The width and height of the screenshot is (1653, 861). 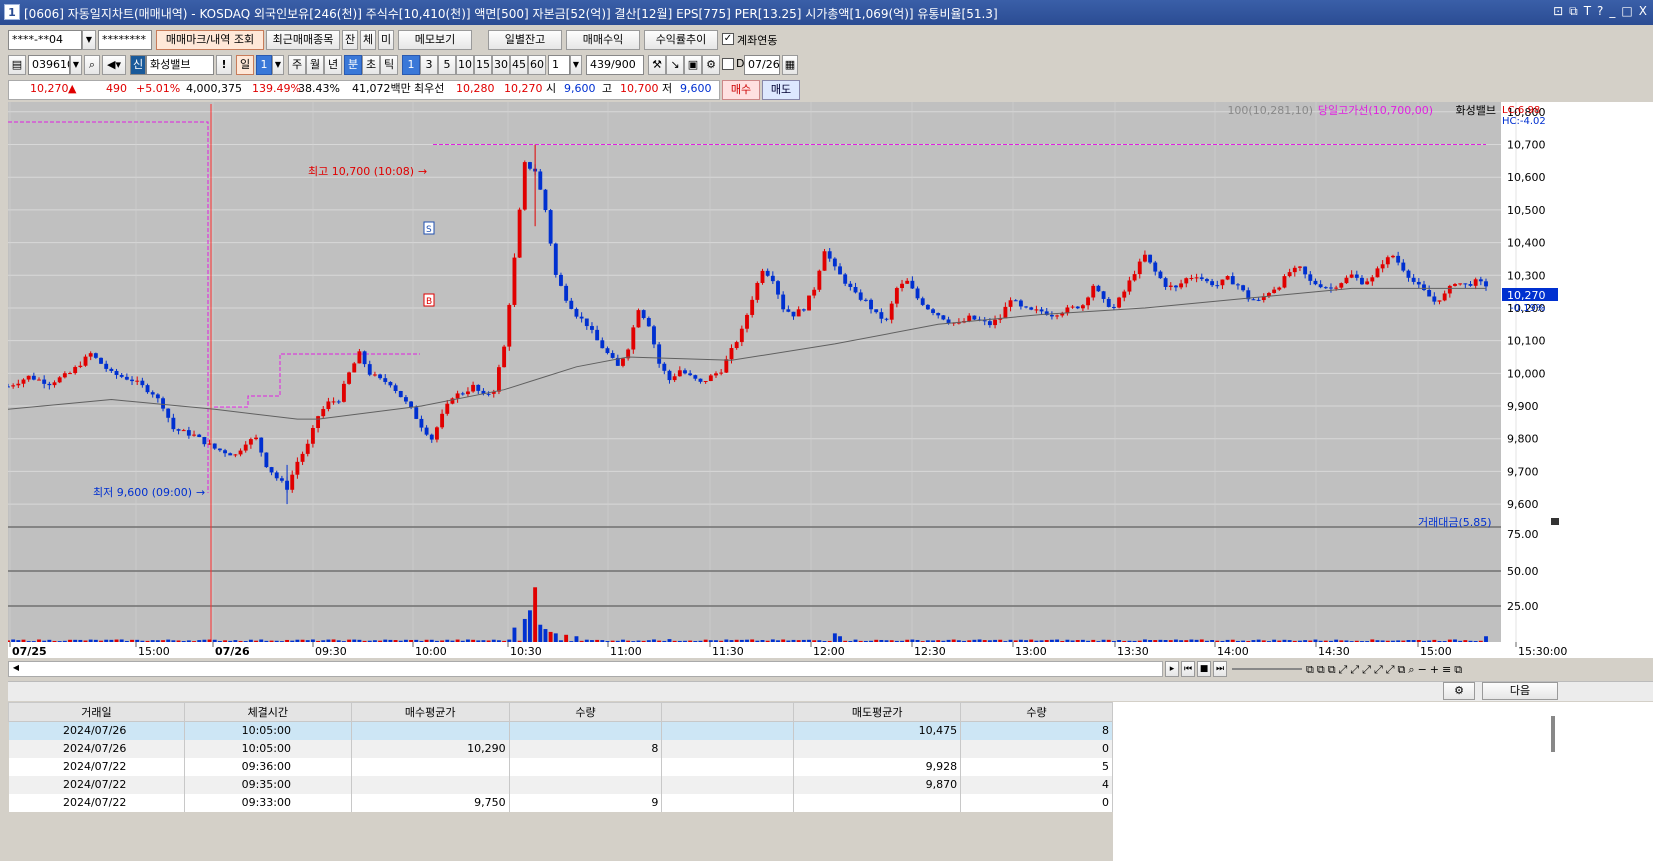 I want to click on col-sell-avg: 매도평균가, so click(x=877, y=712).